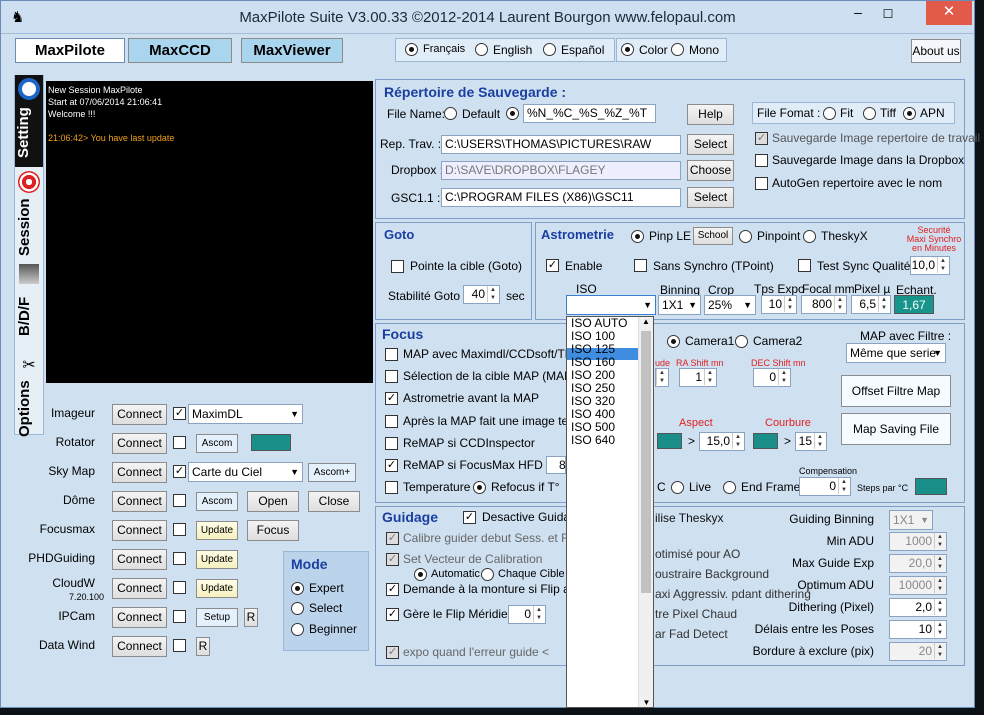 This screenshot has width=984, height=715. I want to click on guid-setting-spinner: 2,0 ▲ ▼, so click(918, 607).